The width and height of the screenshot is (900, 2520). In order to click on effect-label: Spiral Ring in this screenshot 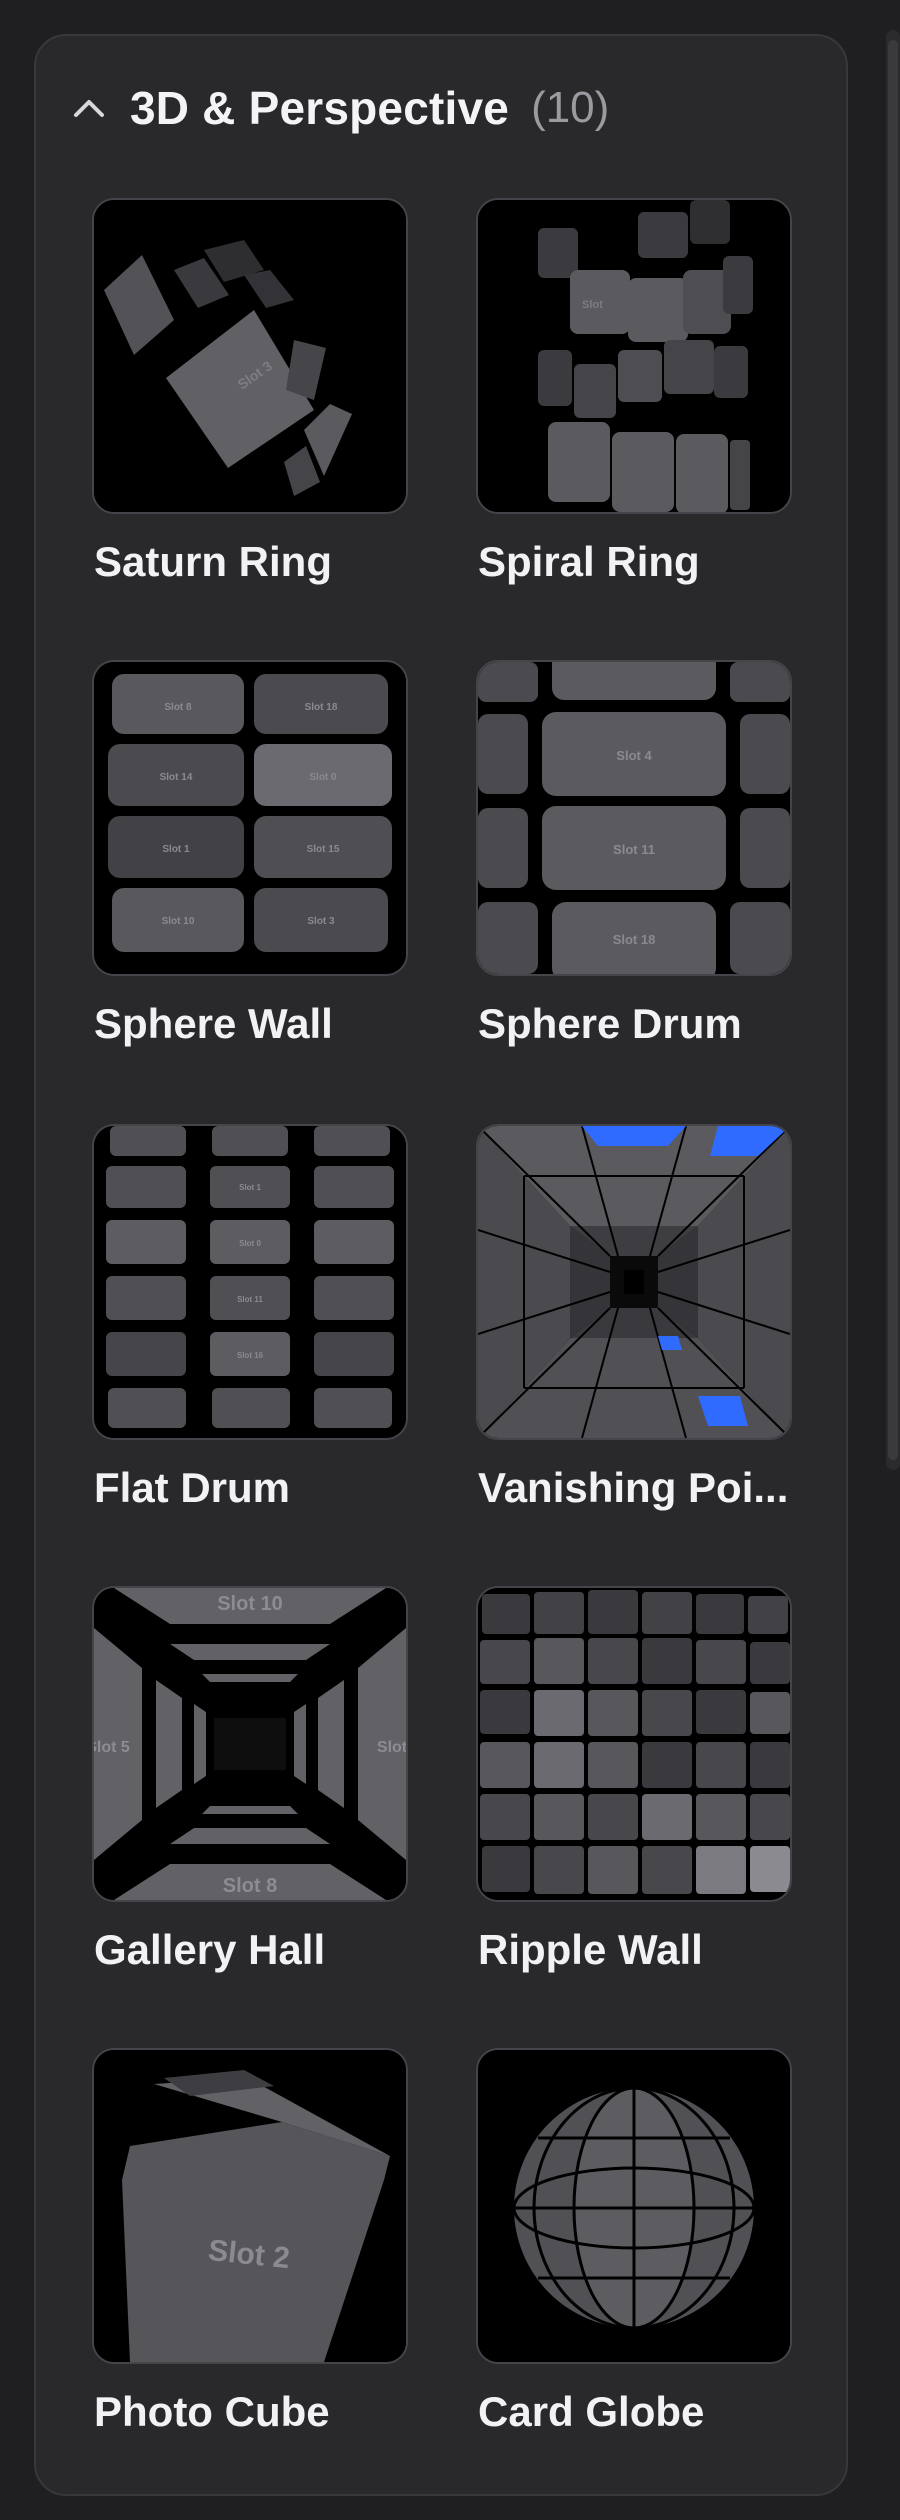, I will do `click(589, 561)`.